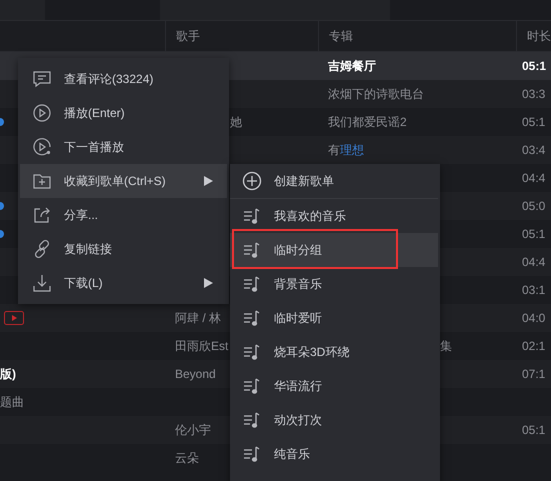 The height and width of the screenshot is (481, 551). What do you see at coordinates (534, 150) in the screenshot?
I see `duration: 03:4` at bounding box center [534, 150].